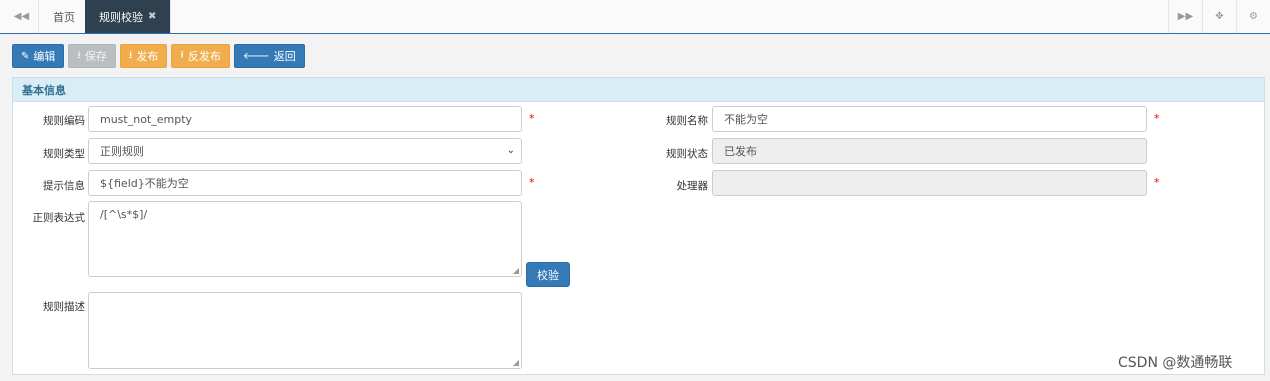  I want to click on close-tab-icon: ✖, so click(152, 16).